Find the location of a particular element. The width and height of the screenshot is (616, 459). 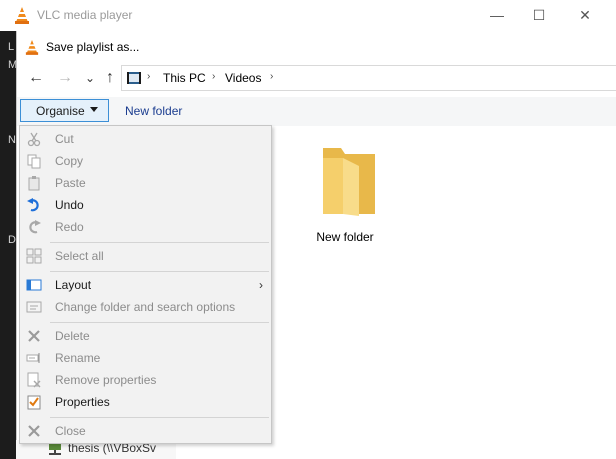

folder-label: New folder is located at coordinates (345, 237).